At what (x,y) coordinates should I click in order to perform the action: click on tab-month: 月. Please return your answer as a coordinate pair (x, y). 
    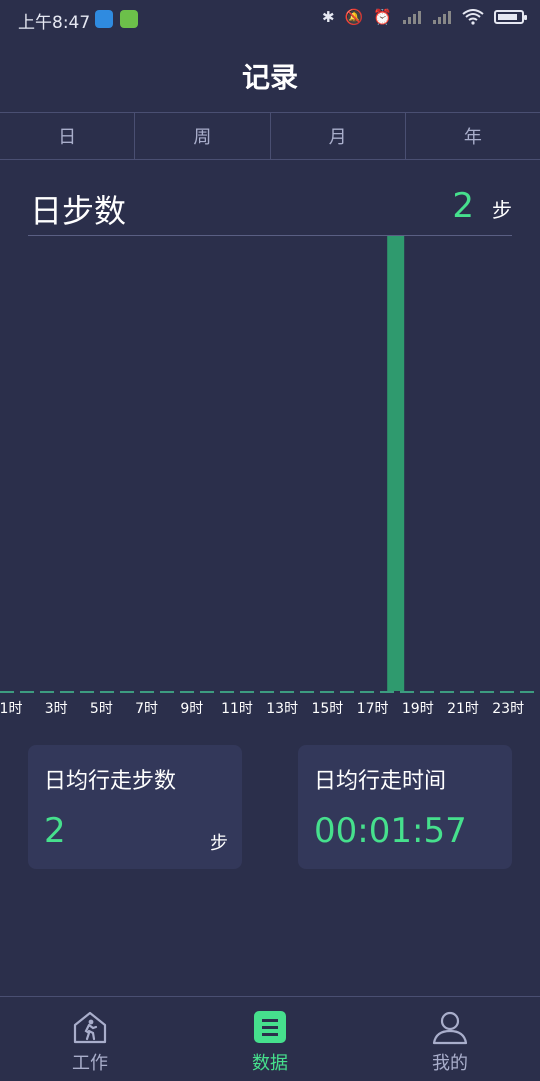
    Looking at the image, I should click on (337, 136).